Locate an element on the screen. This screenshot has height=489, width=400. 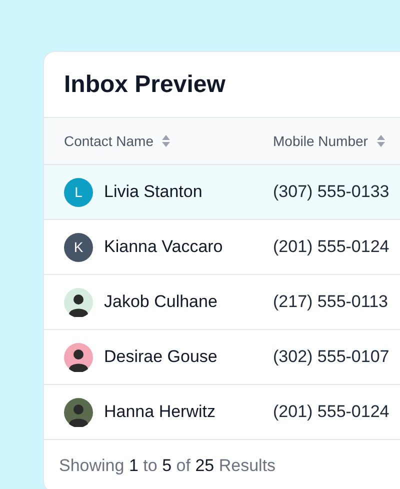
phone-number: (302) 555-0107 is located at coordinates (331, 357).